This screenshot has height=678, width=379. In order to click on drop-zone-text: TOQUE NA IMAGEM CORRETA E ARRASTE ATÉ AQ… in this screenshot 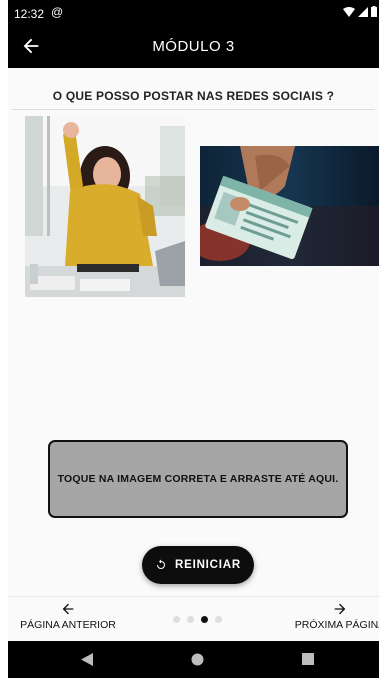, I will do `click(198, 479)`.